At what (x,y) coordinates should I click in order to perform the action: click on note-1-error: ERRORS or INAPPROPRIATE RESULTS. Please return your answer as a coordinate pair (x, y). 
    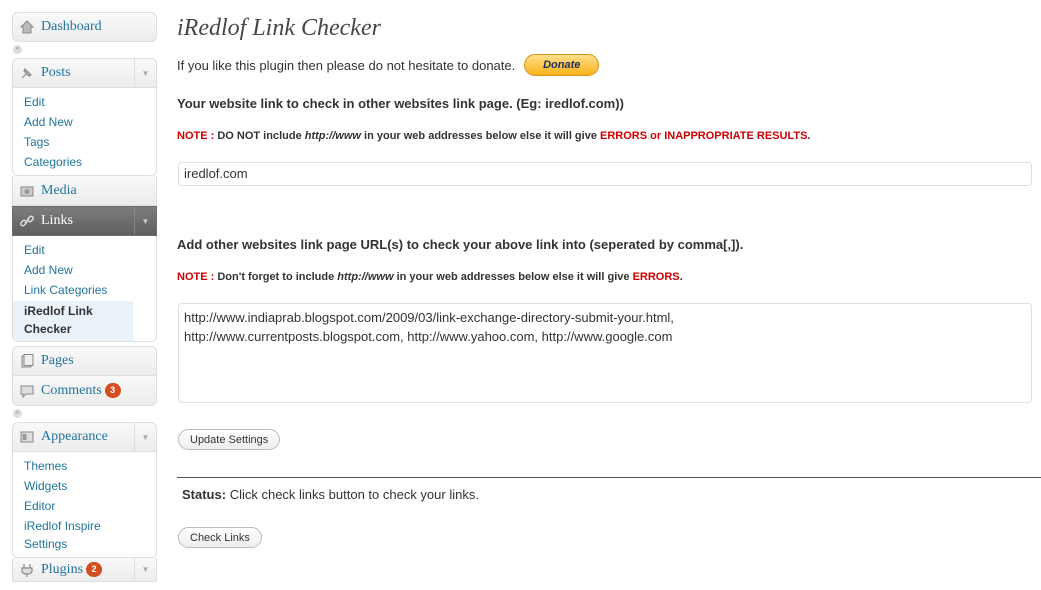
    Looking at the image, I should click on (704, 136).